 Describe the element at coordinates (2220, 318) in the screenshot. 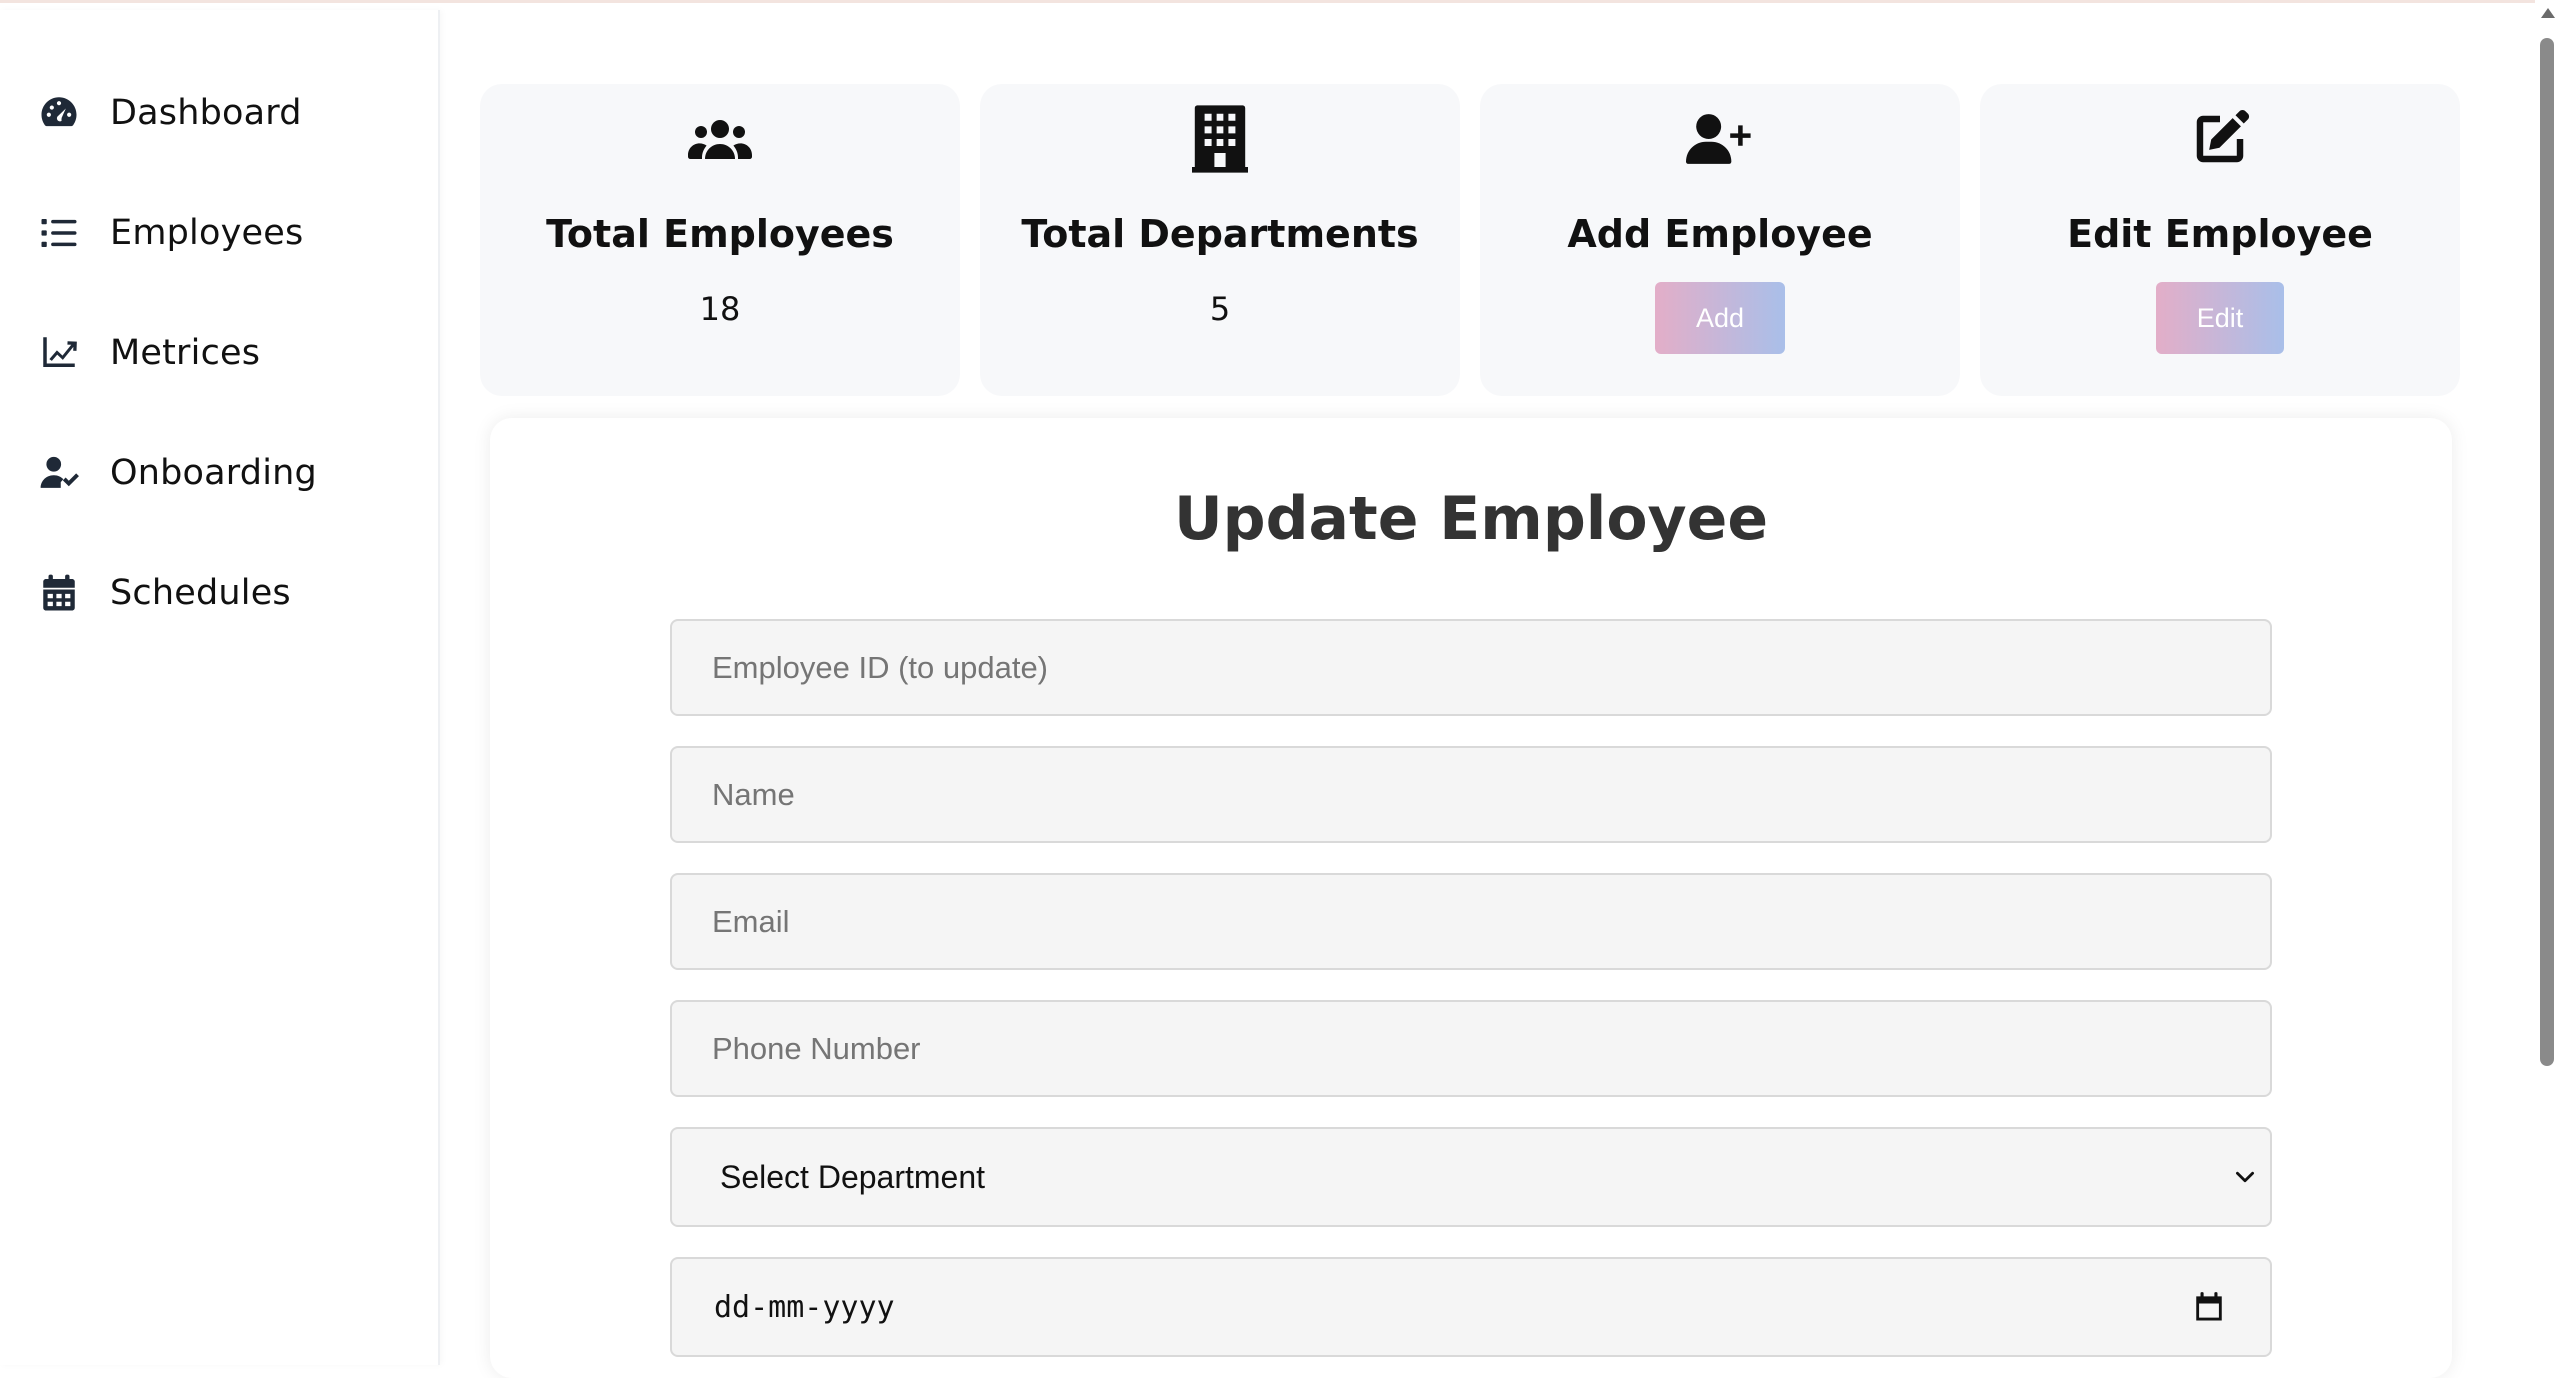

I see `edit-employee-button: Edit` at that location.